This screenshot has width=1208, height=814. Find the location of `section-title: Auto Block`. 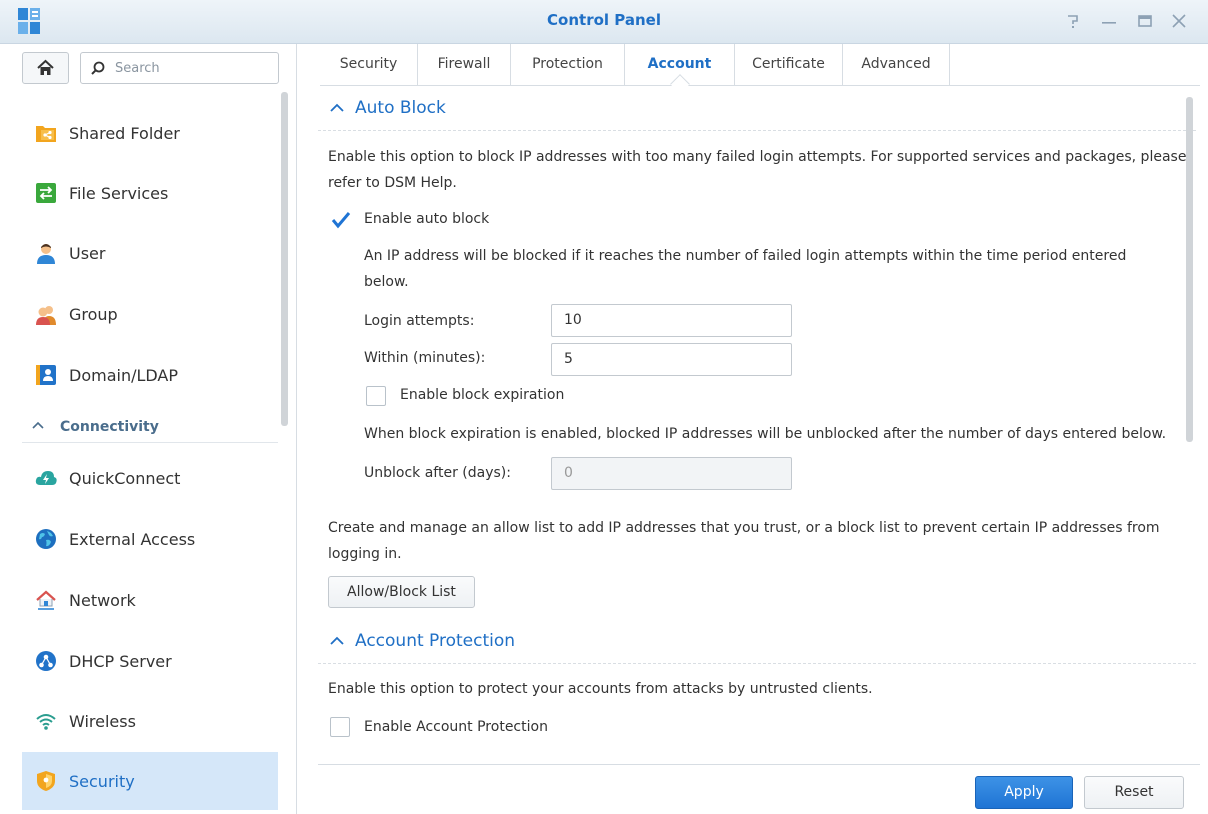

section-title: Auto Block is located at coordinates (400, 108).